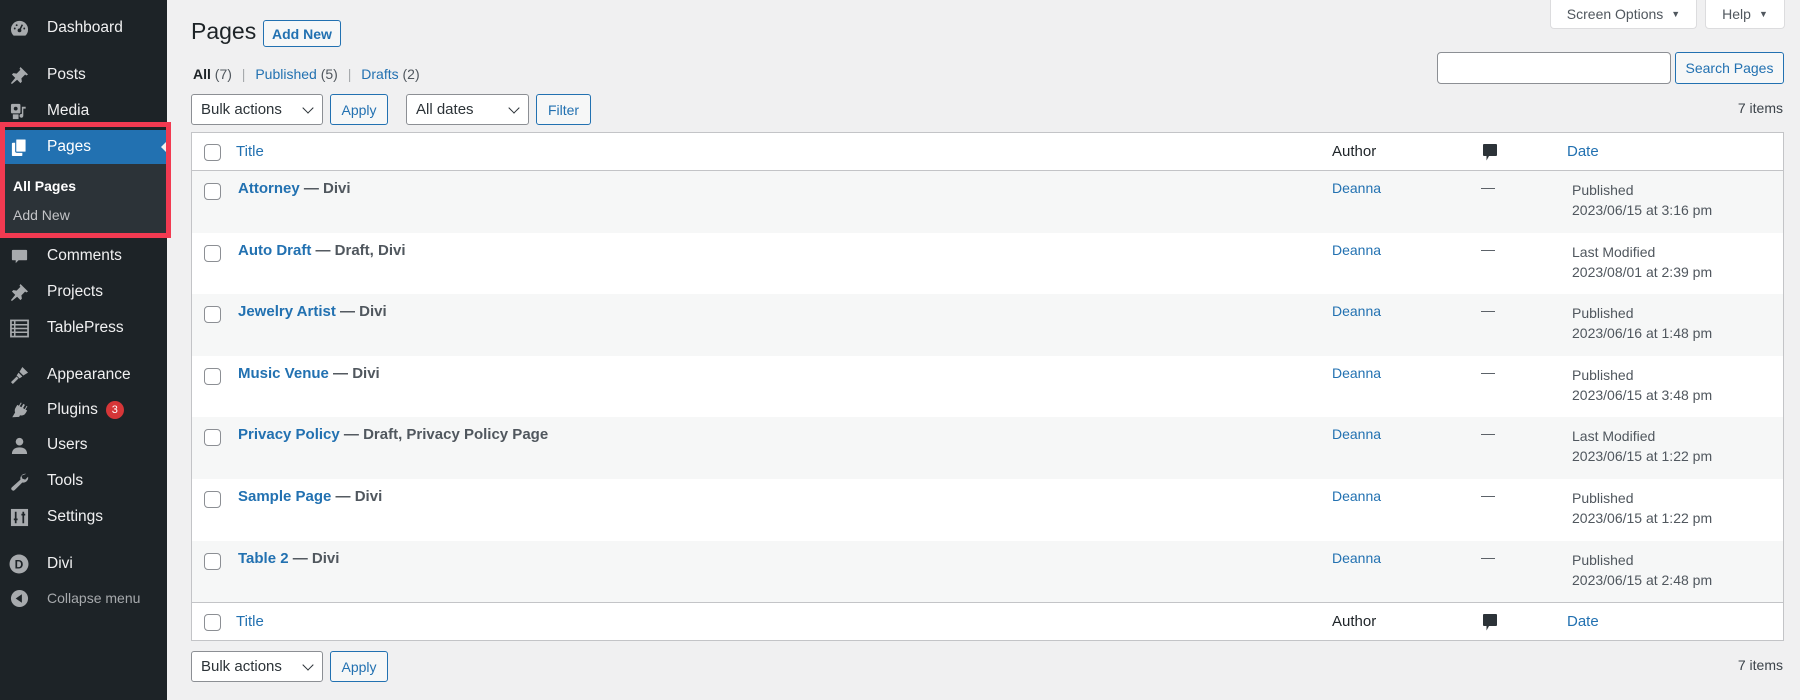  I want to click on page-states: — Draft, Privacy Policy Page, so click(444, 435).